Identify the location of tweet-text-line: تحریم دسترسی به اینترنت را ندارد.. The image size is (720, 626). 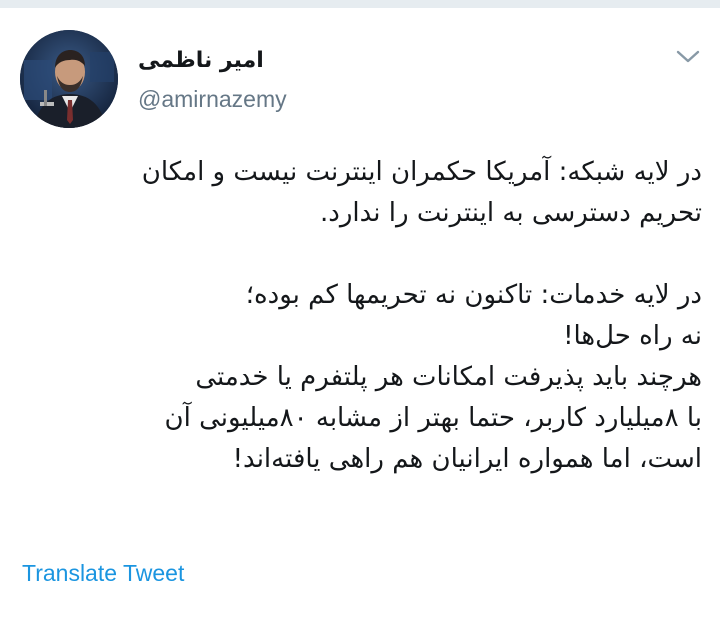
(511, 213).